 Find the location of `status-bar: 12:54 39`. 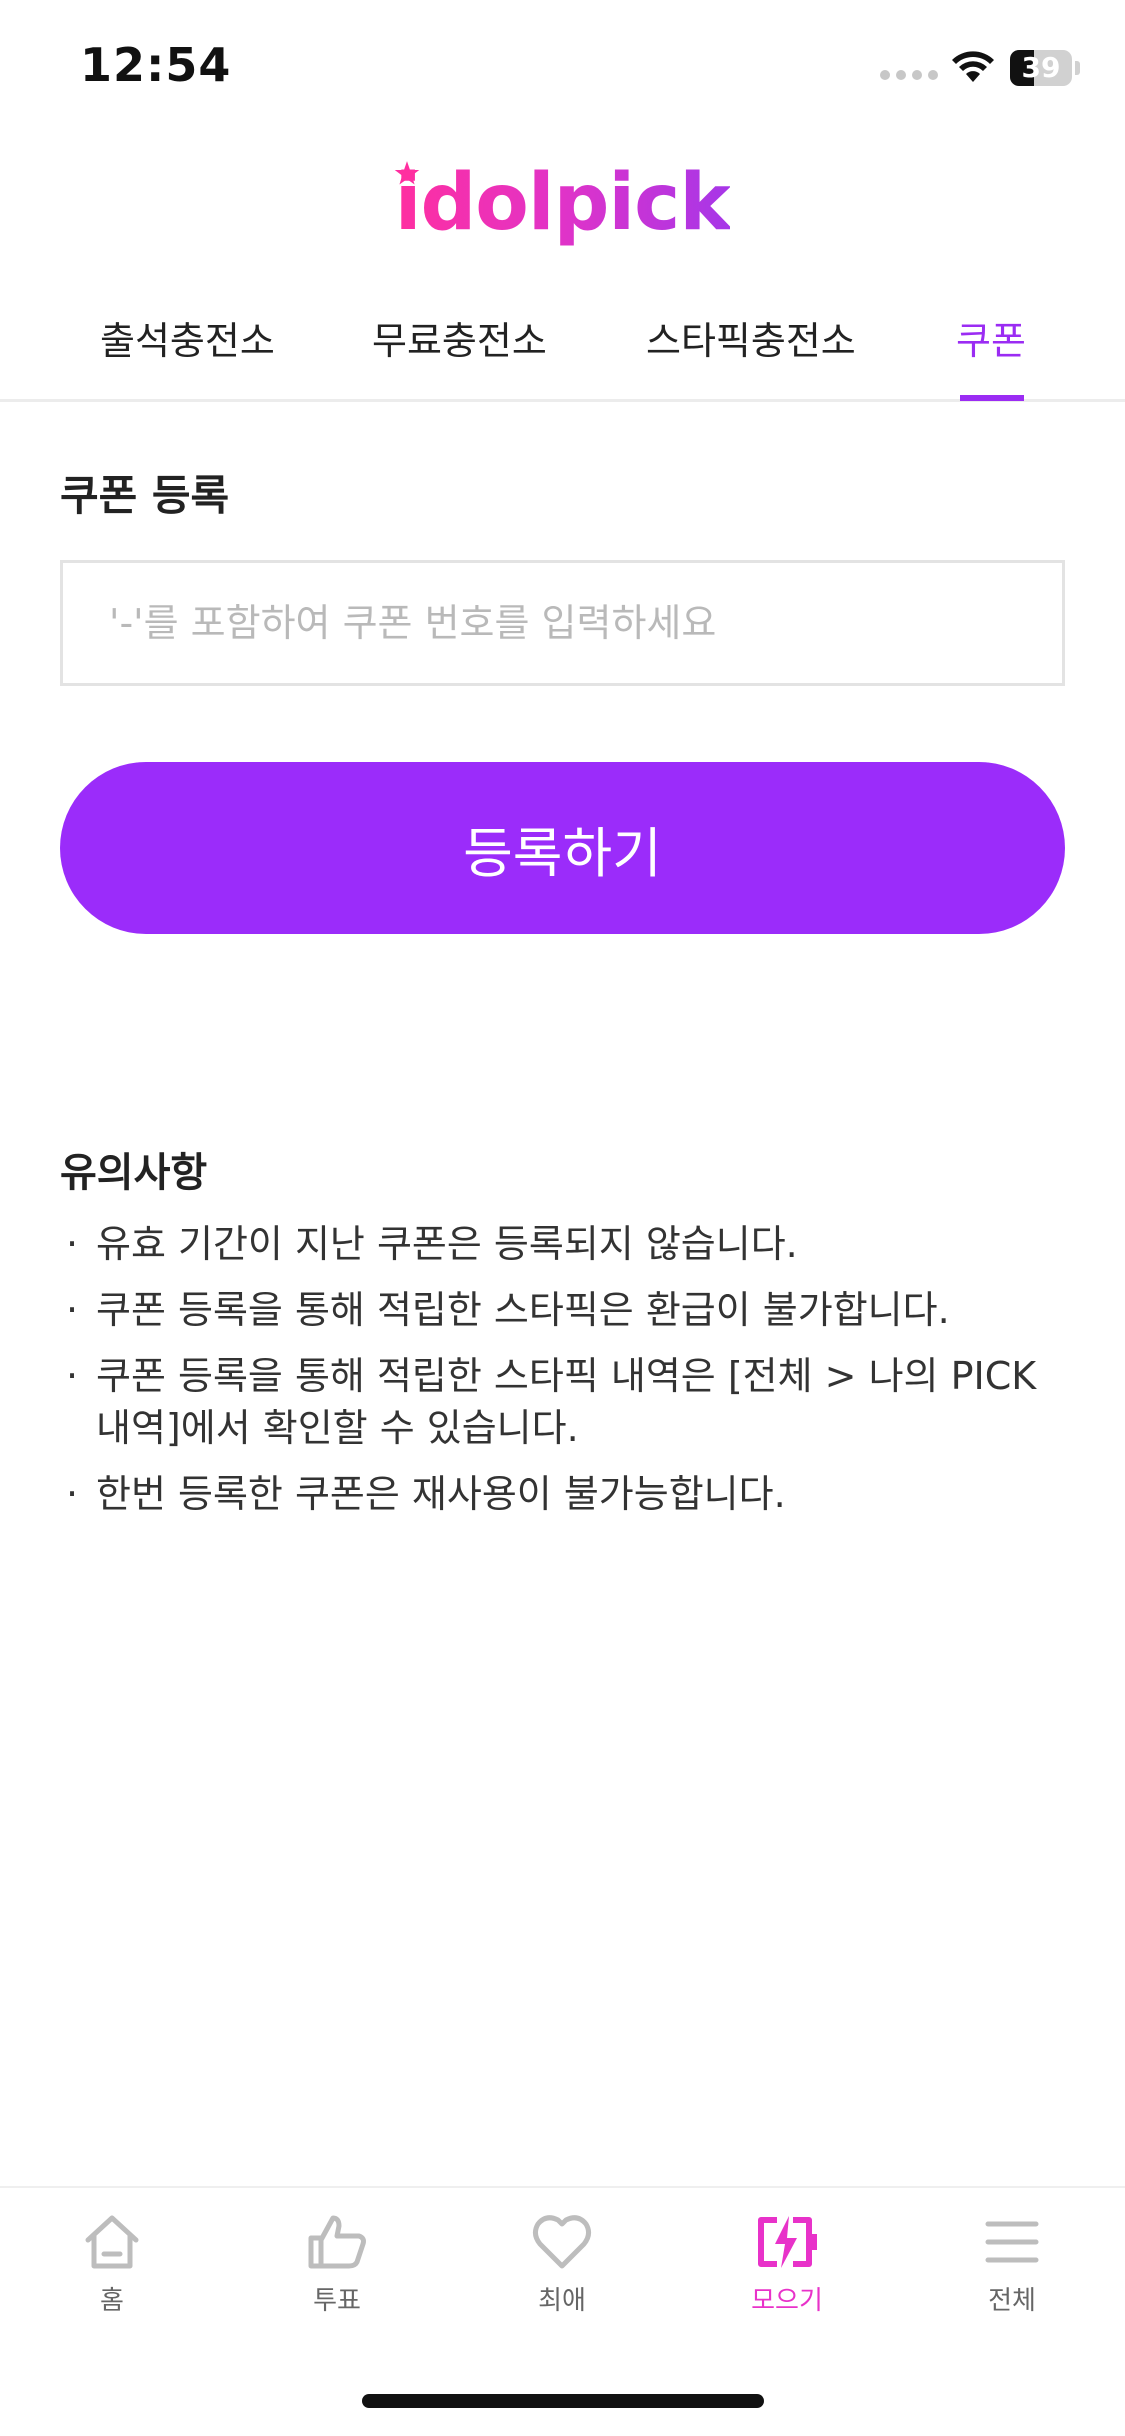

status-bar: 12:54 39 is located at coordinates (562, 70).